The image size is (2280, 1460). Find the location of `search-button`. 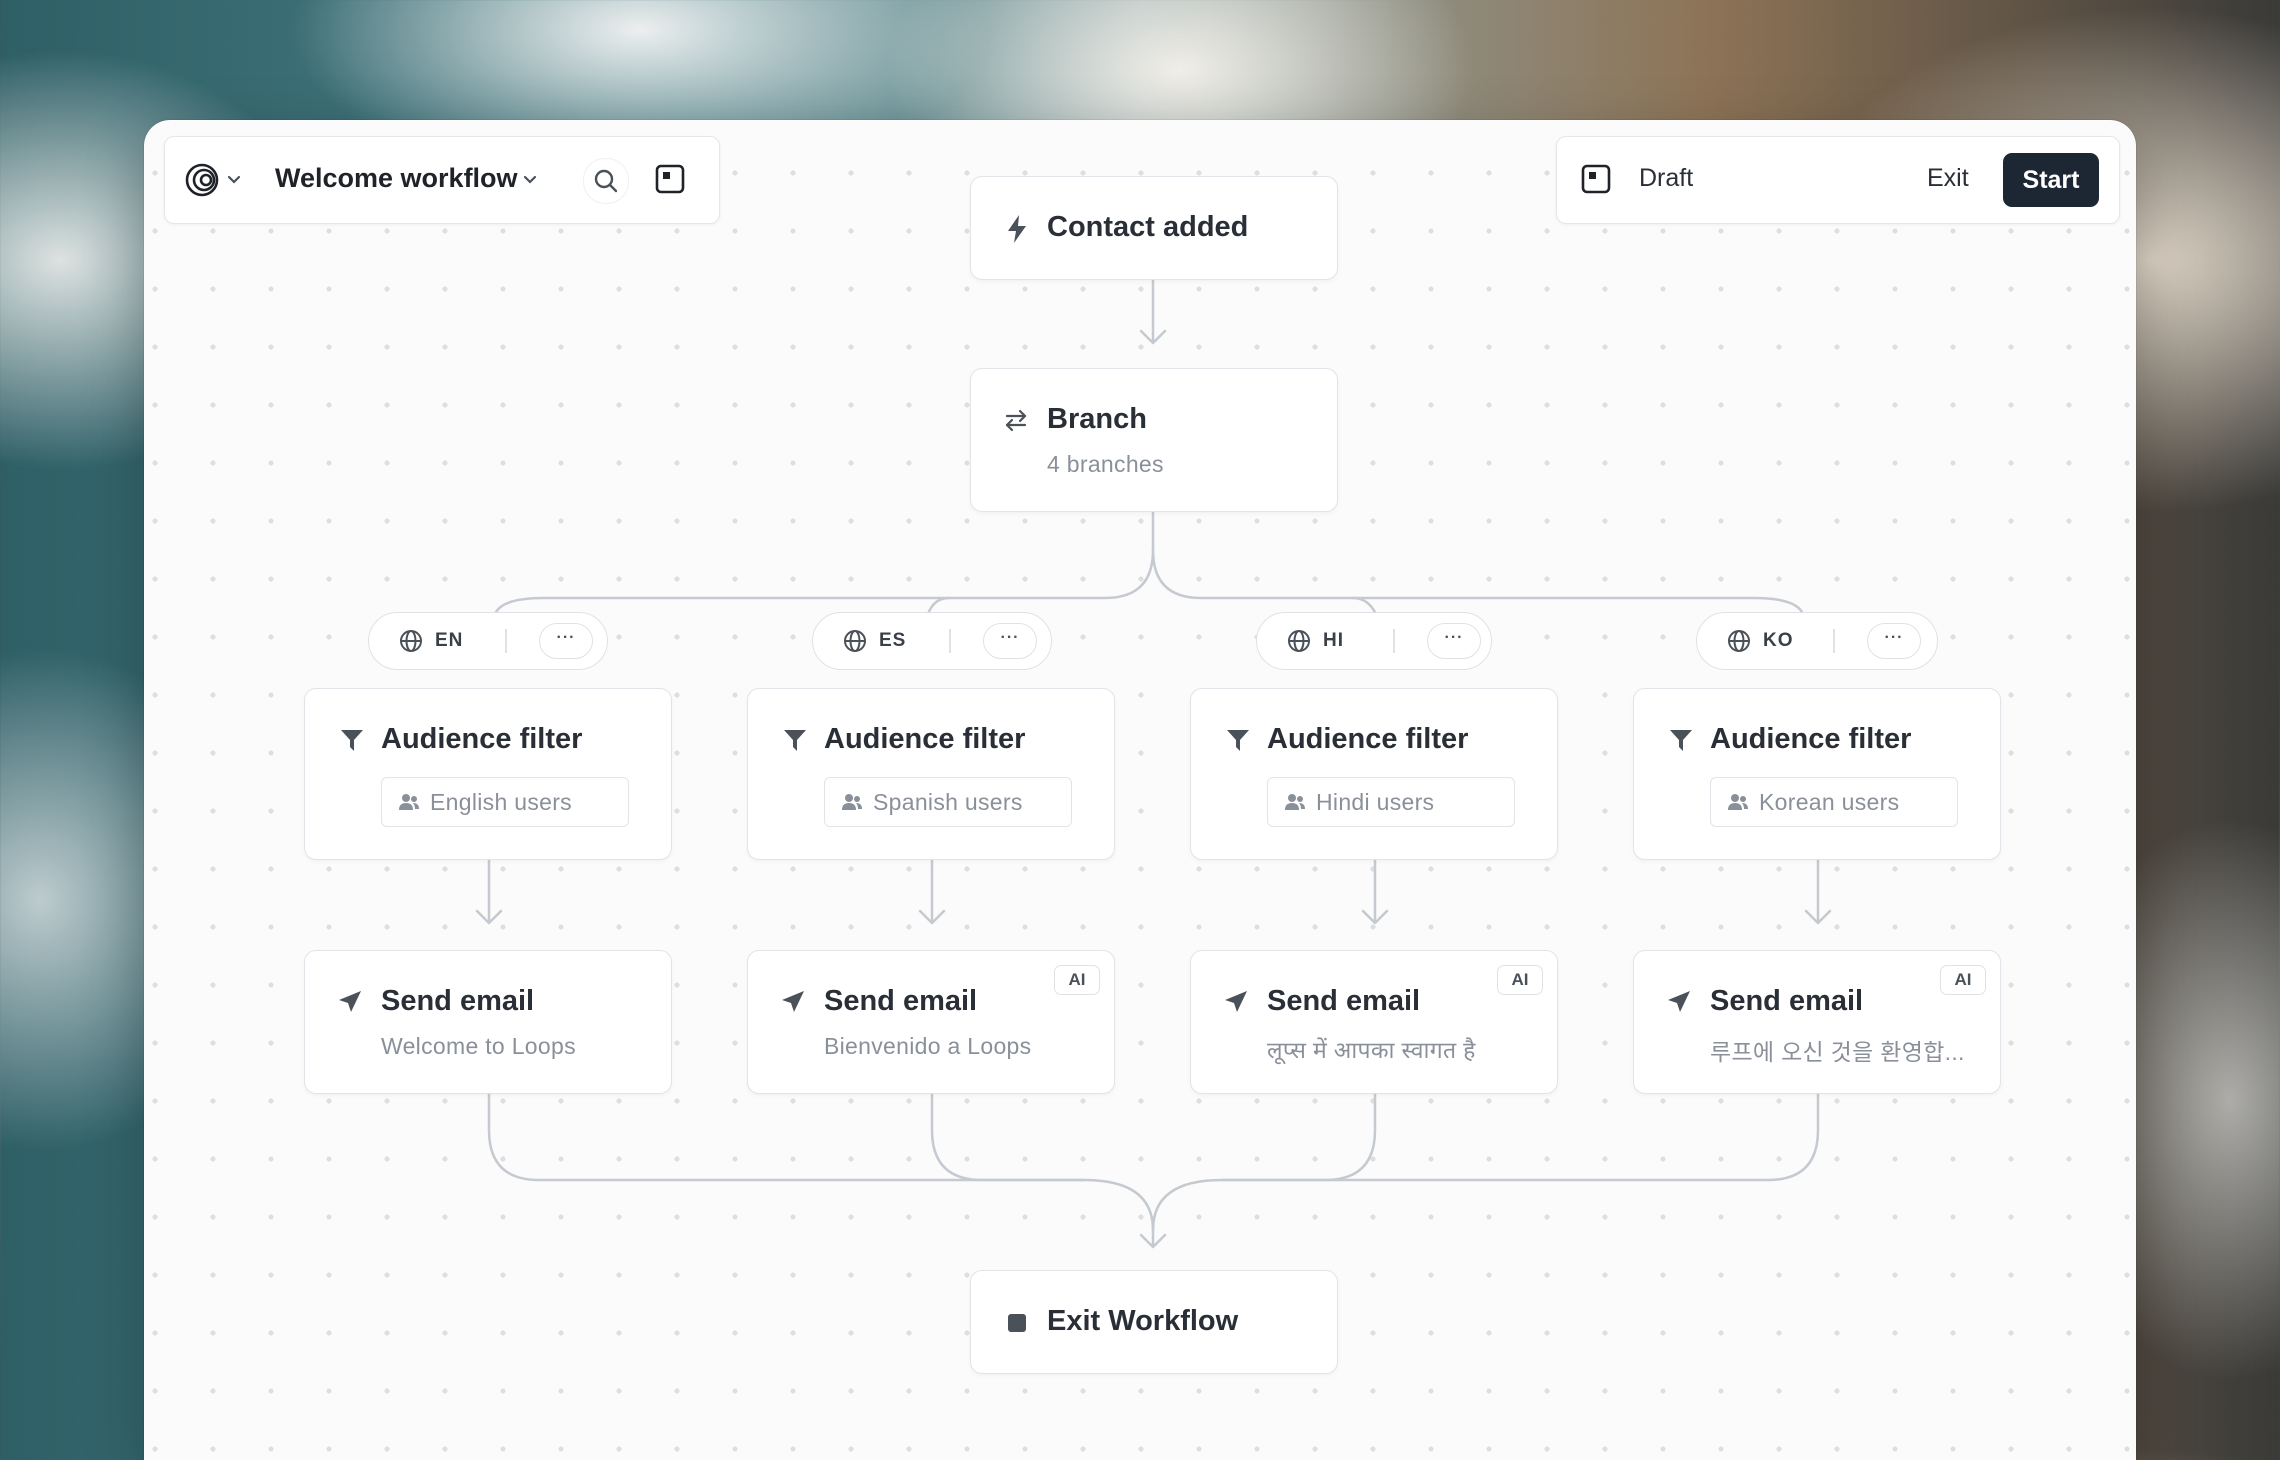

search-button is located at coordinates (606, 181).